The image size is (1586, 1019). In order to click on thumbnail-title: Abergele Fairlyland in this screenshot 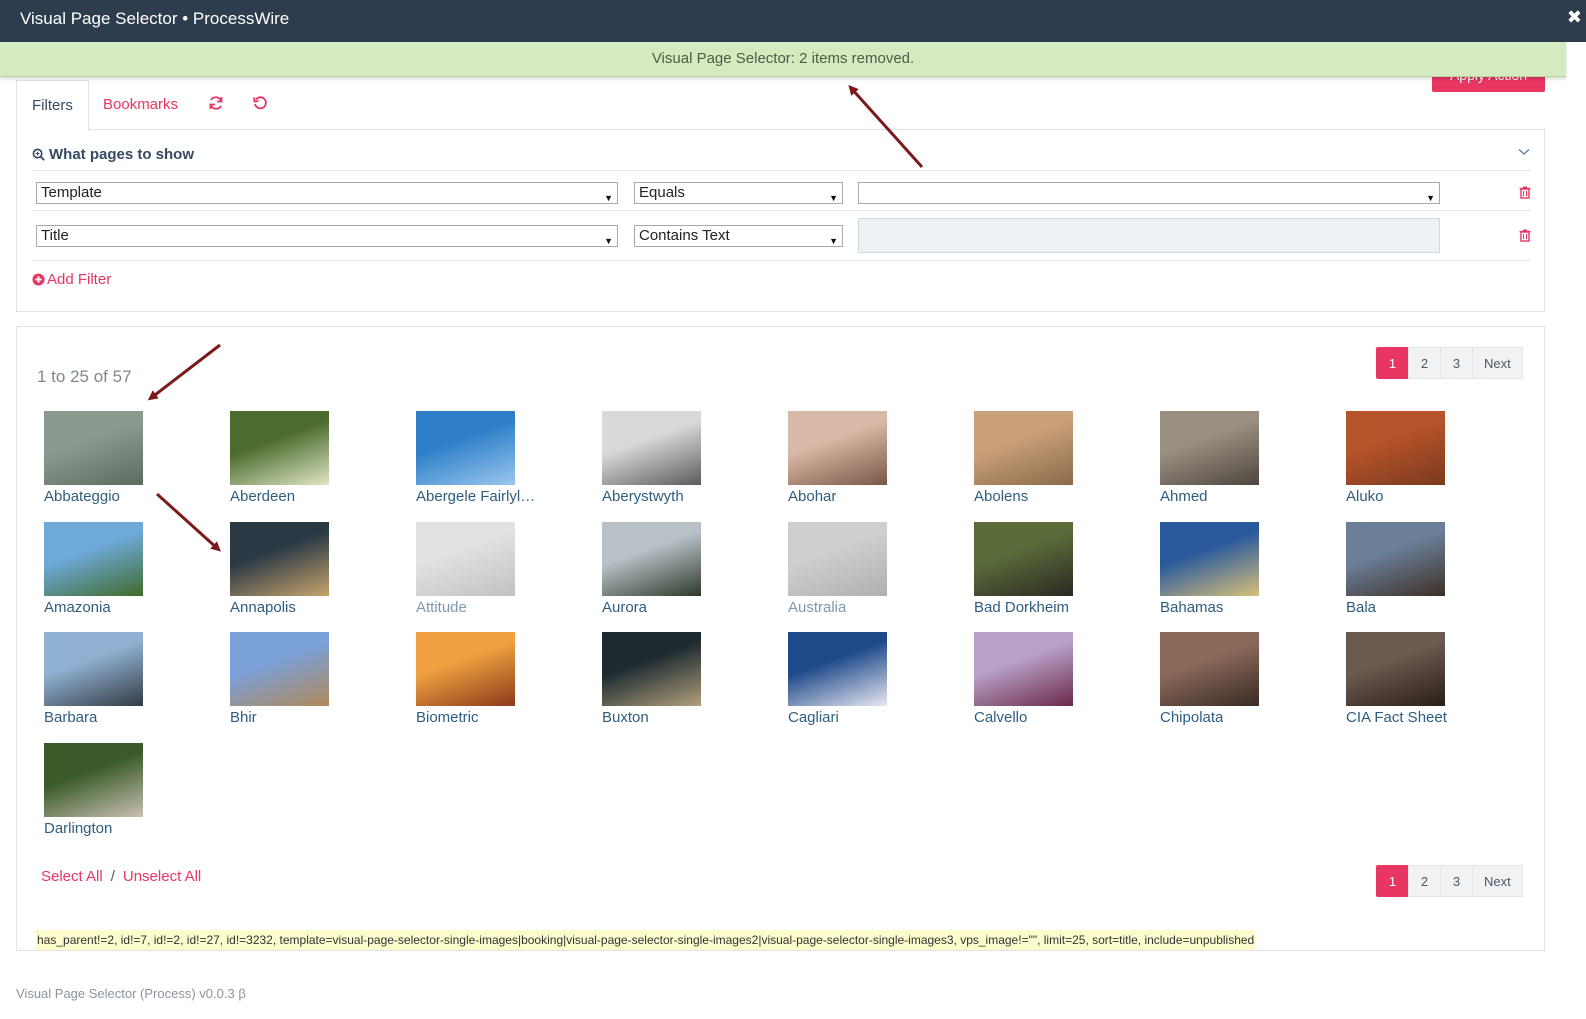, I will do `click(476, 496)`.